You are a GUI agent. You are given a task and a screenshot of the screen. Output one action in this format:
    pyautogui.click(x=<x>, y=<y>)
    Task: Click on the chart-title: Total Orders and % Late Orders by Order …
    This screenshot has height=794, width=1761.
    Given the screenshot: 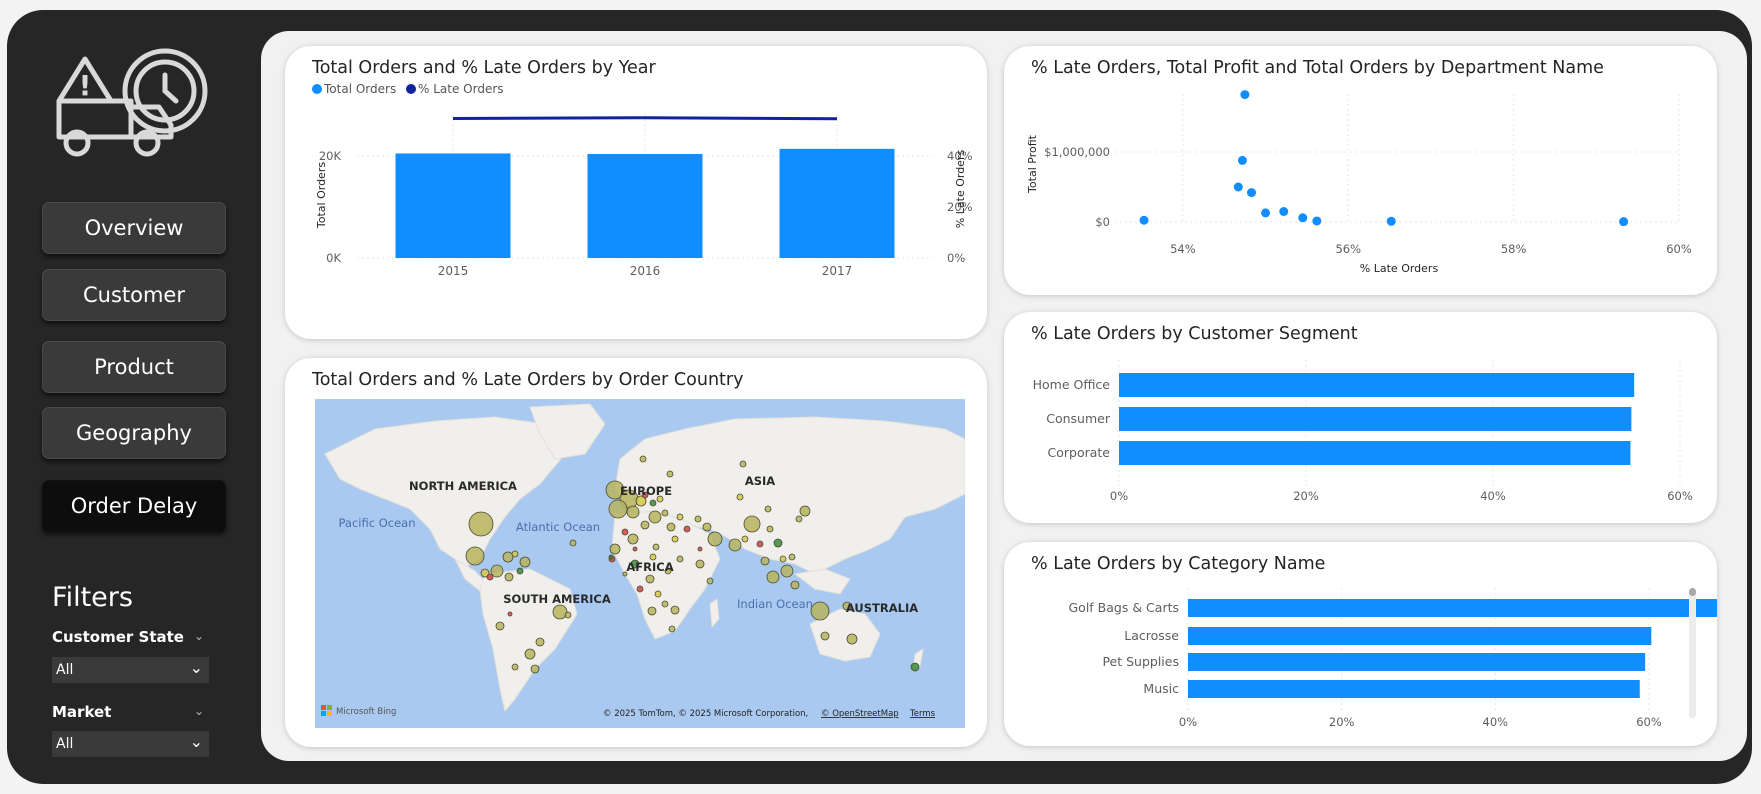 What is the action you would take?
    pyautogui.click(x=528, y=380)
    